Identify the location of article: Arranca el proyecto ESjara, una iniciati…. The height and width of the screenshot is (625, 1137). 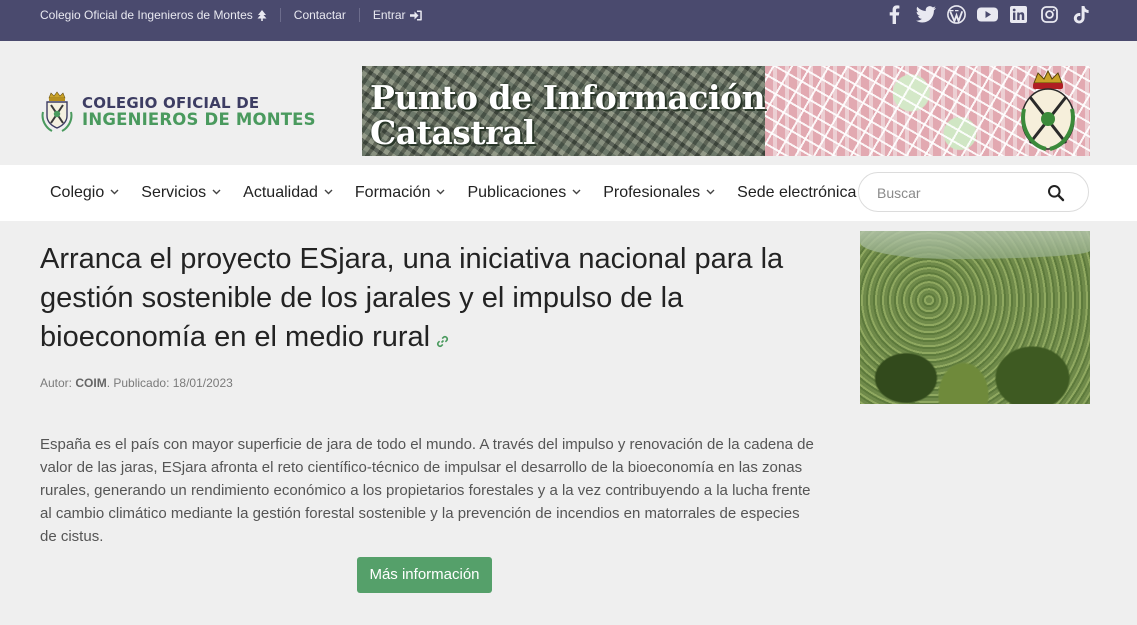
(430, 299).